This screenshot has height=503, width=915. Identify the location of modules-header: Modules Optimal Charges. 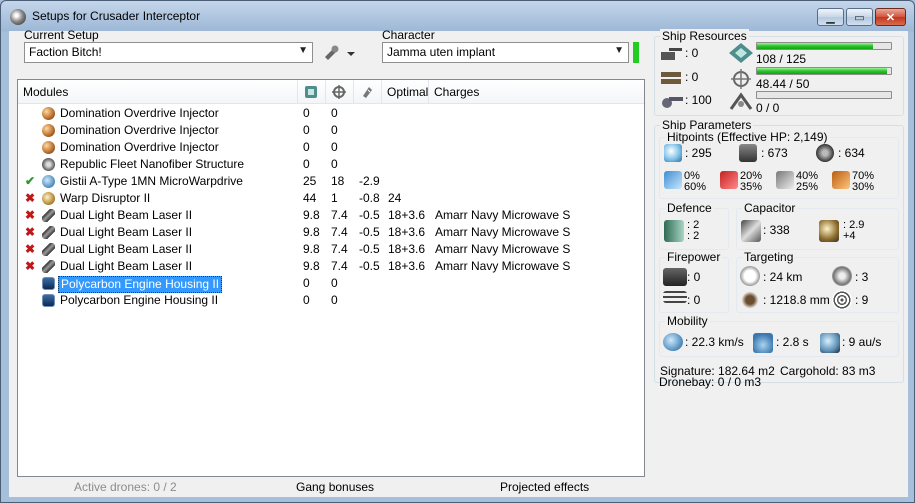
(331, 92).